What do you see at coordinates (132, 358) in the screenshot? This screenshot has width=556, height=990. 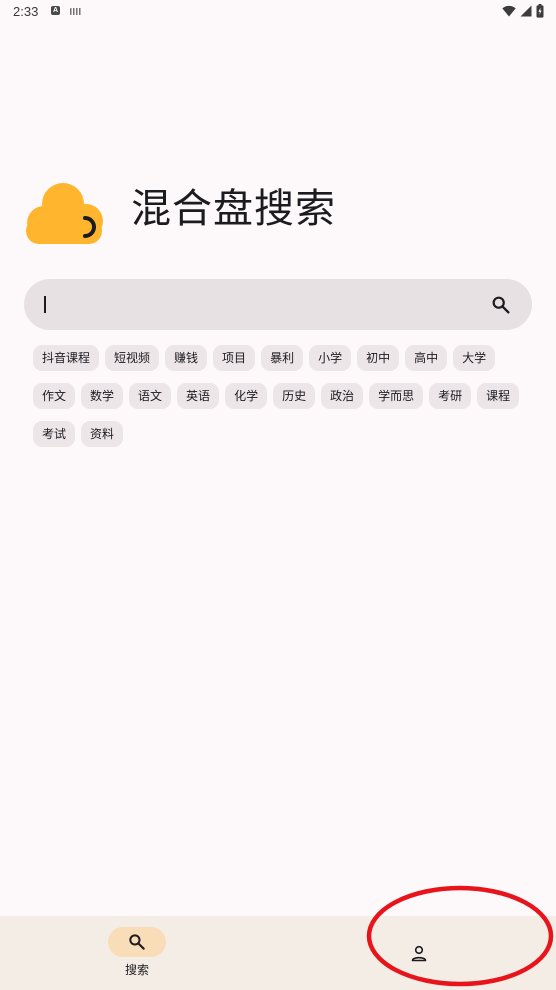 I see `chip-keyword: 短视频` at bounding box center [132, 358].